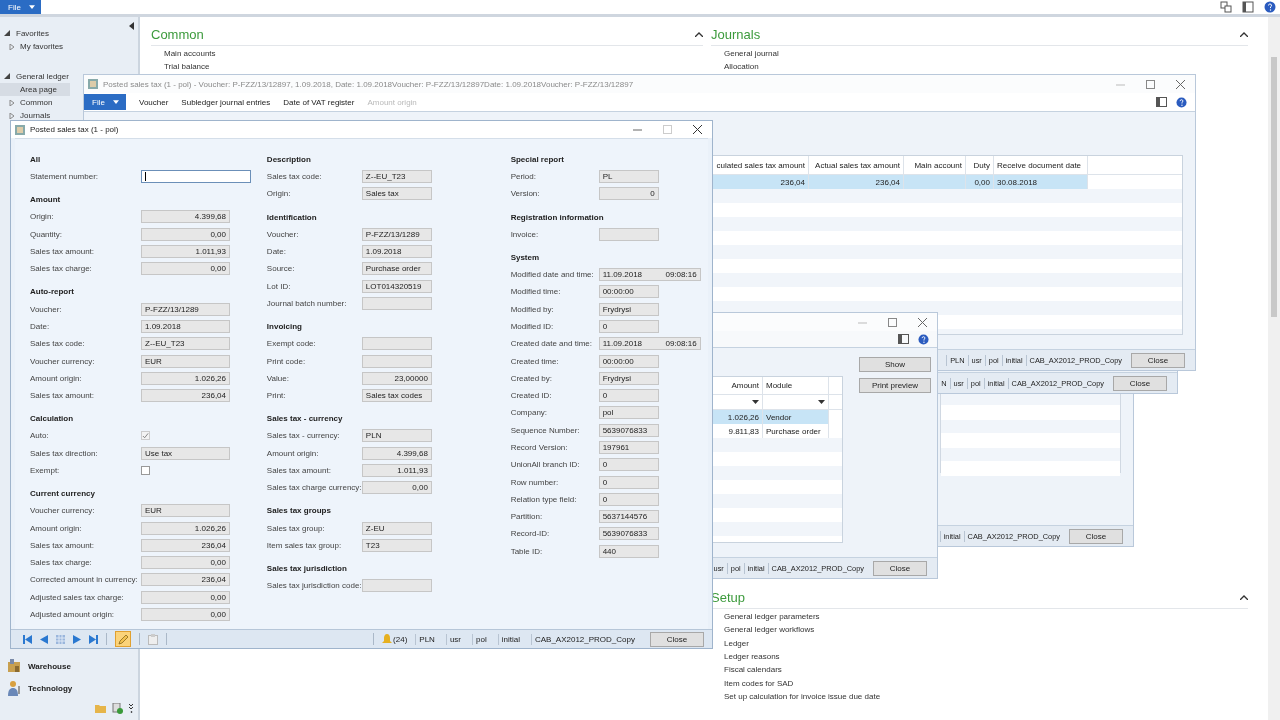 This screenshot has height=720, width=1280. What do you see at coordinates (396, 545) in the screenshot?
I see `input-field: T23` at bounding box center [396, 545].